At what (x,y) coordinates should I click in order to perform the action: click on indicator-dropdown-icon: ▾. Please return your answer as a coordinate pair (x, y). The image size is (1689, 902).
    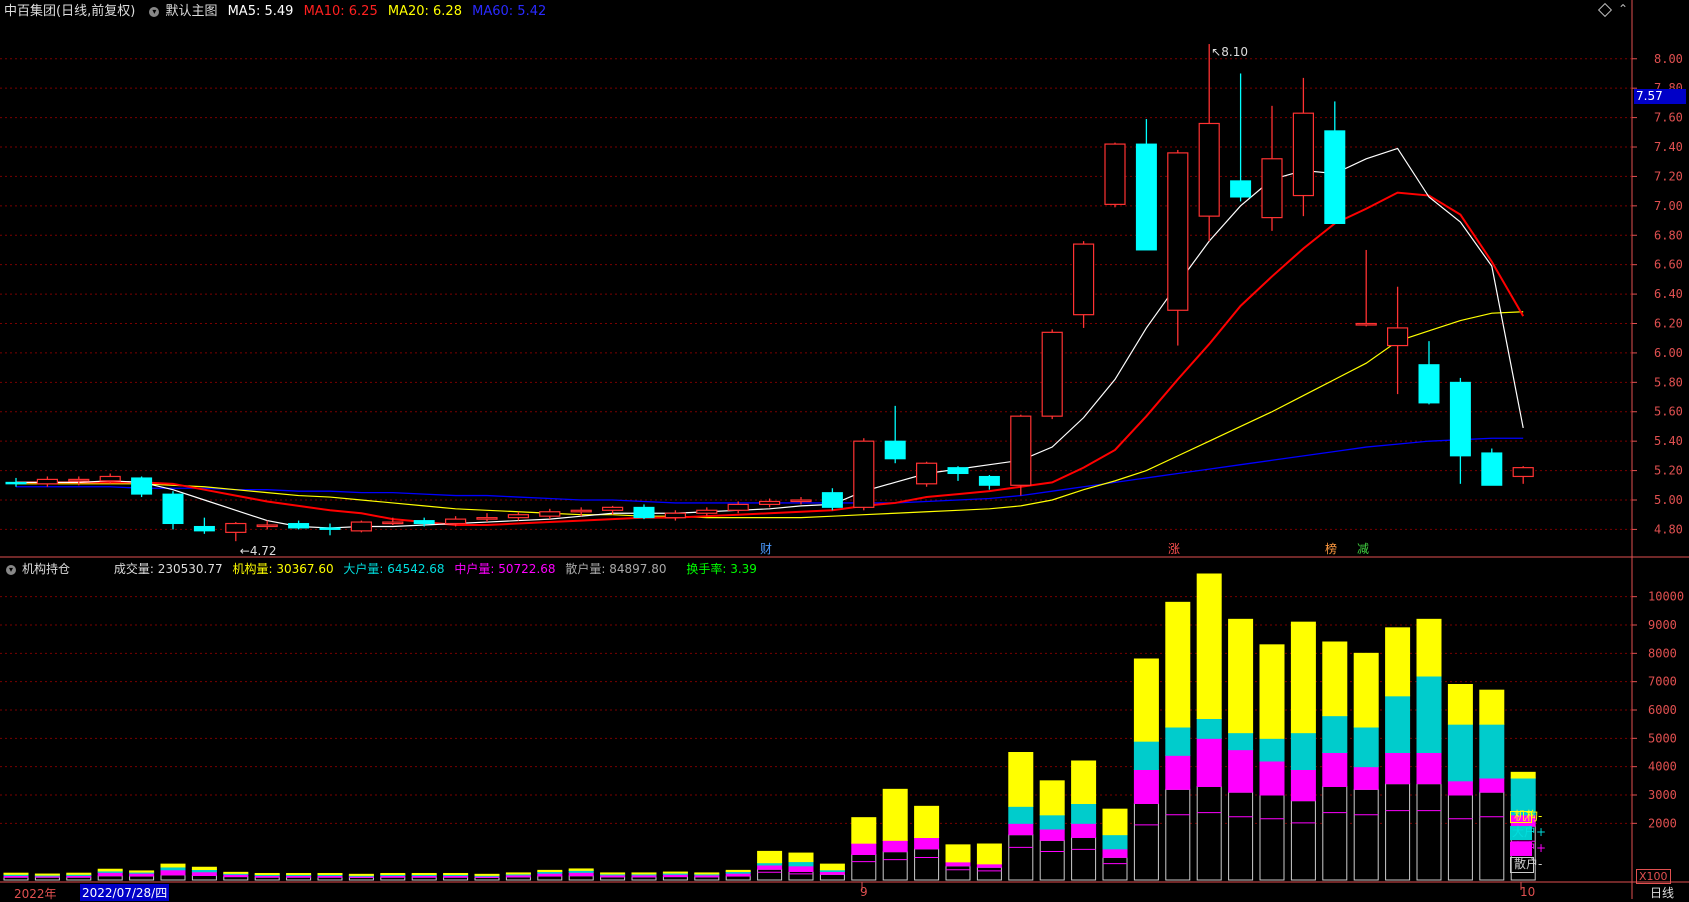
    Looking at the image, I should click on (11, 569).